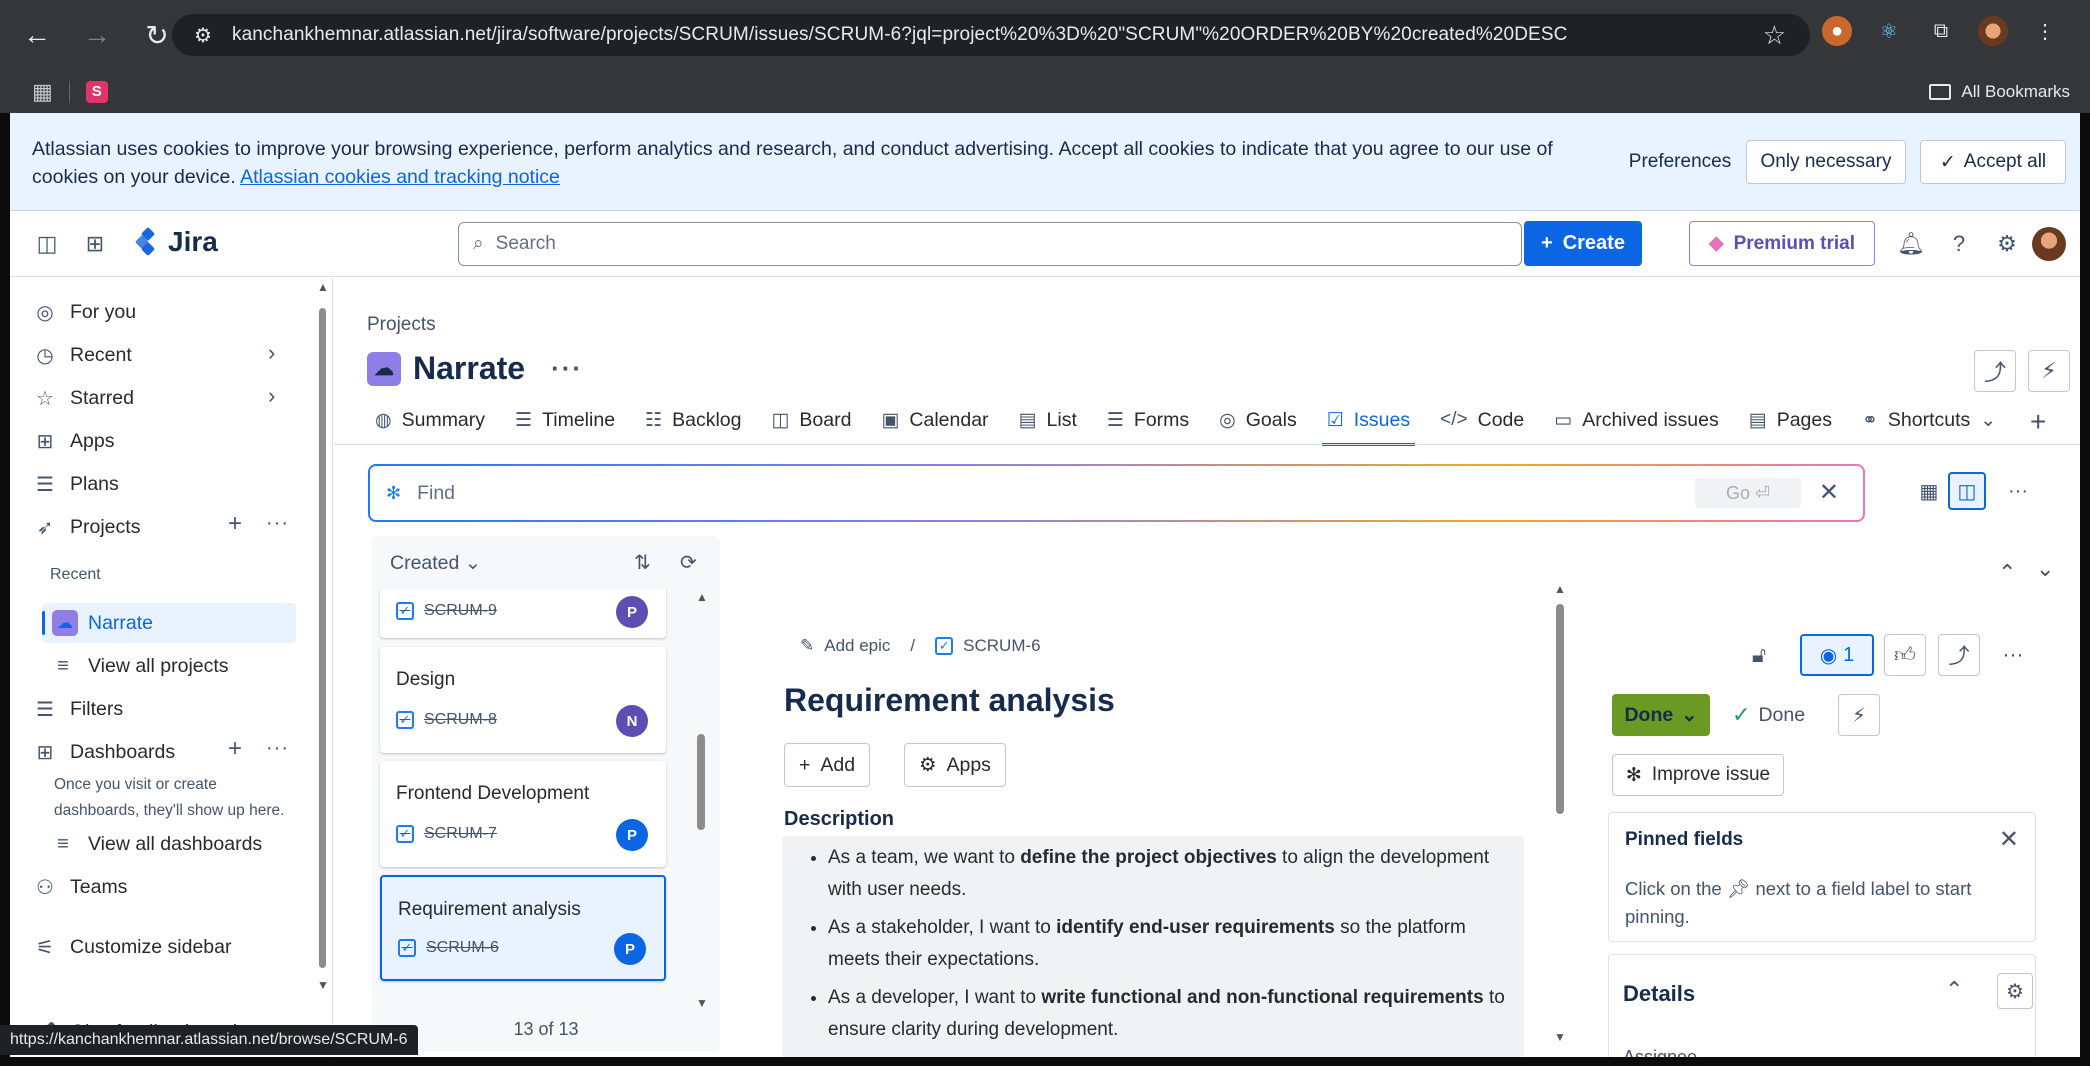  Describe the element at coordinates (523, 614) in the screenshot. I see `list-item: ✓ SCRUM-9 P` at that location.